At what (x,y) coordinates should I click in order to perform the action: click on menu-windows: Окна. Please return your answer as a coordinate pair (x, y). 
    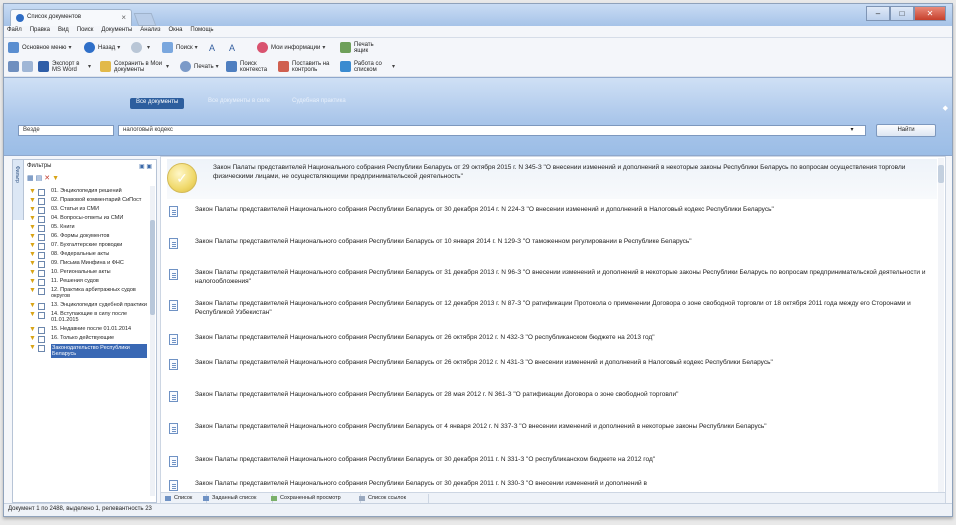
    Looking at the image, I should click on (175, 29).